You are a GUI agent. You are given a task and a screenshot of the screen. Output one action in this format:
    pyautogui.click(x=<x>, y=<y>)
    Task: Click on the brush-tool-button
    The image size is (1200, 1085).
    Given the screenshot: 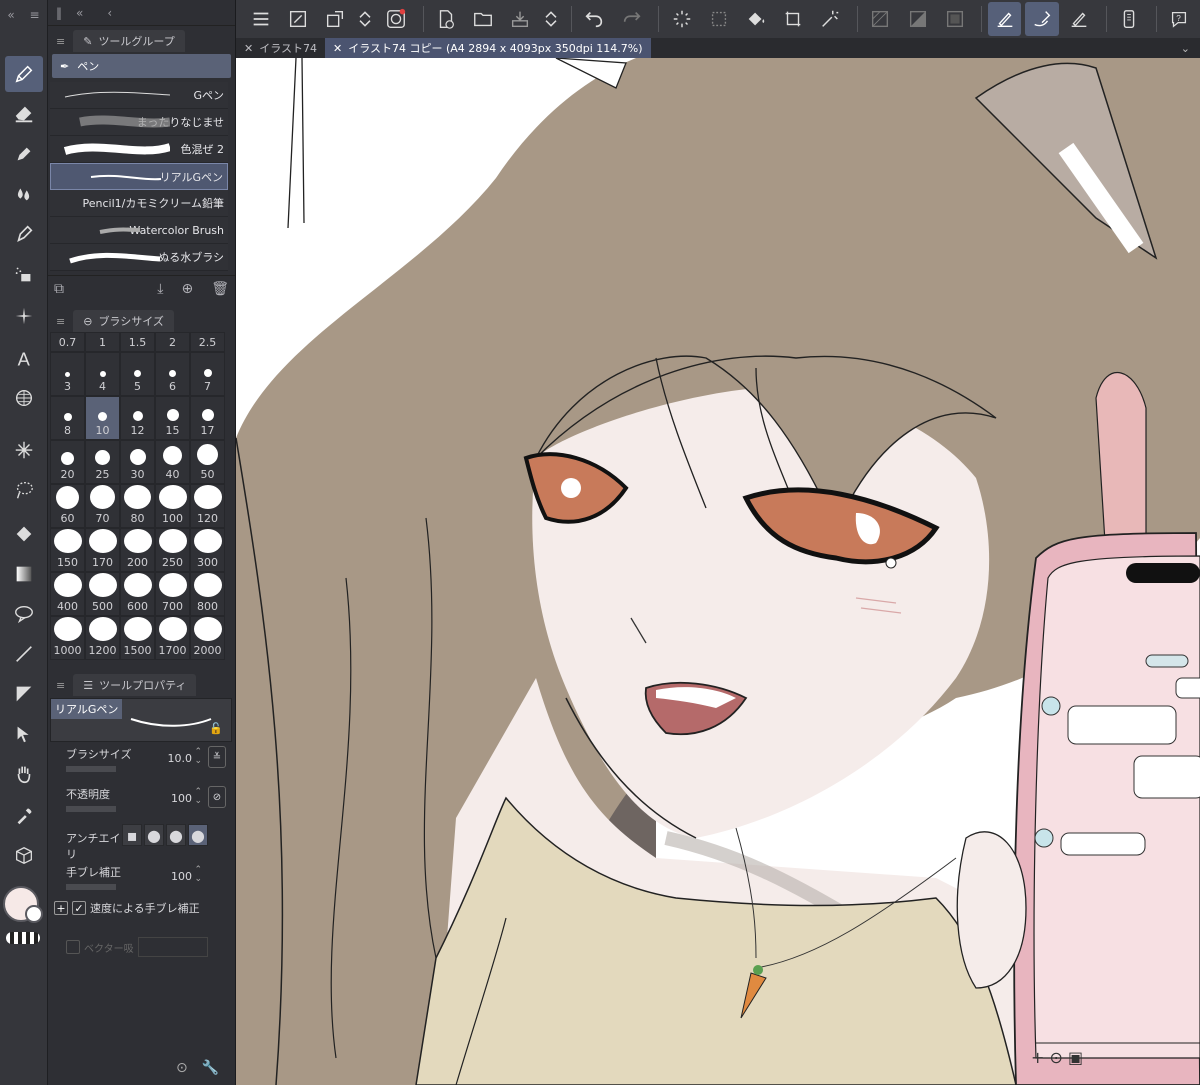 What is the action you would take?
    pyautogui.click(x=24, y=194)
    